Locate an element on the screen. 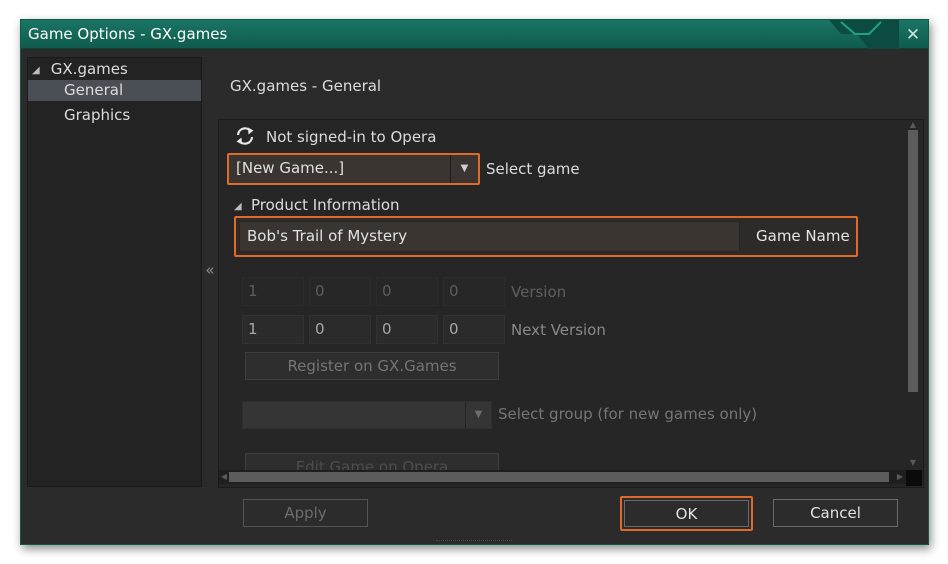 The width and height of the screenshot is (948, 564). tree-item-graphics: Graphics is located at coordinates (114, 115).